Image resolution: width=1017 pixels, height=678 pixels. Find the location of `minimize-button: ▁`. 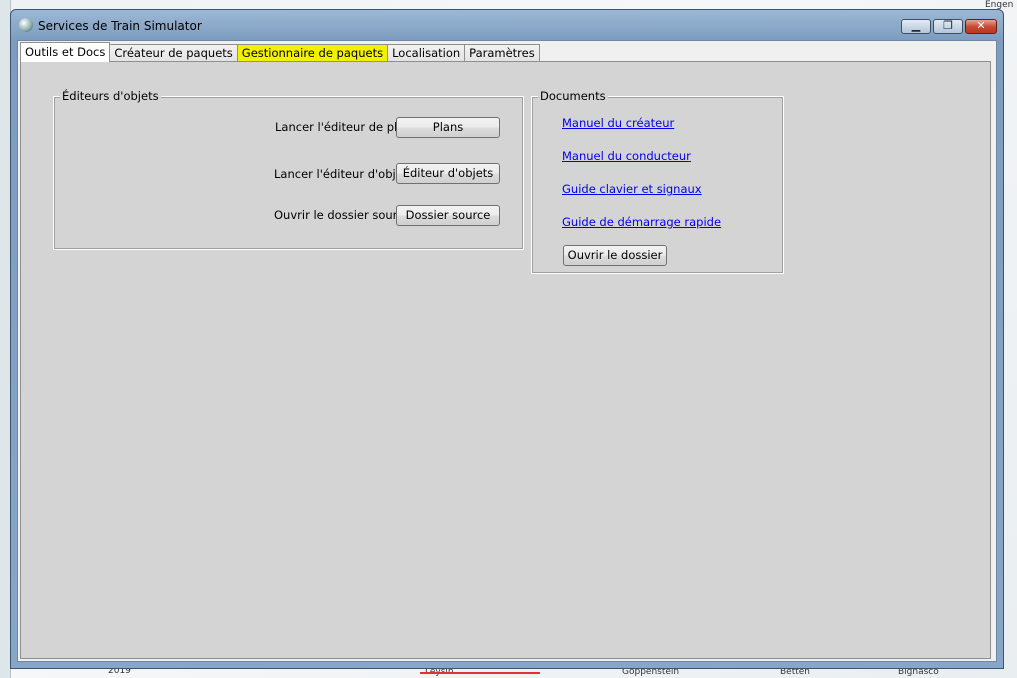

minimize-button: ▁ is located at coordinates (916, 26).